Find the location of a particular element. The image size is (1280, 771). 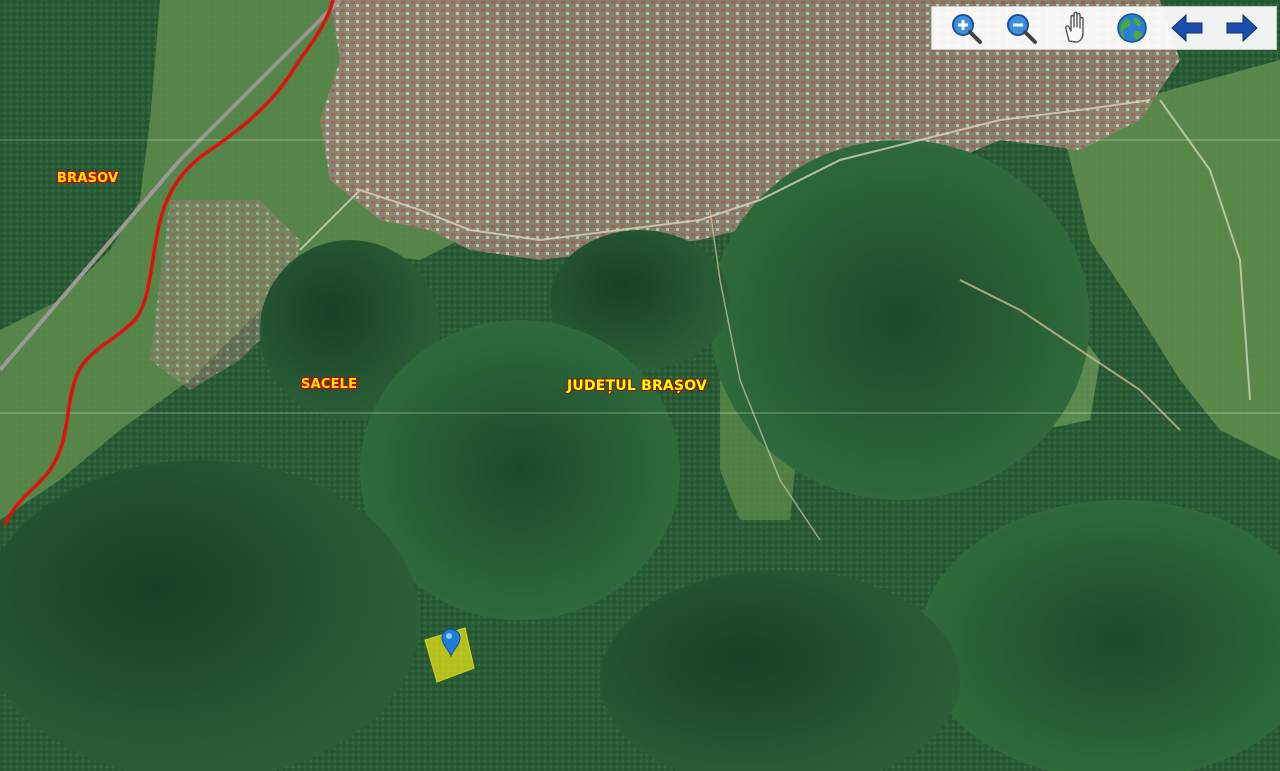

arrow-left-icon is located at coordinates (1187, 28).